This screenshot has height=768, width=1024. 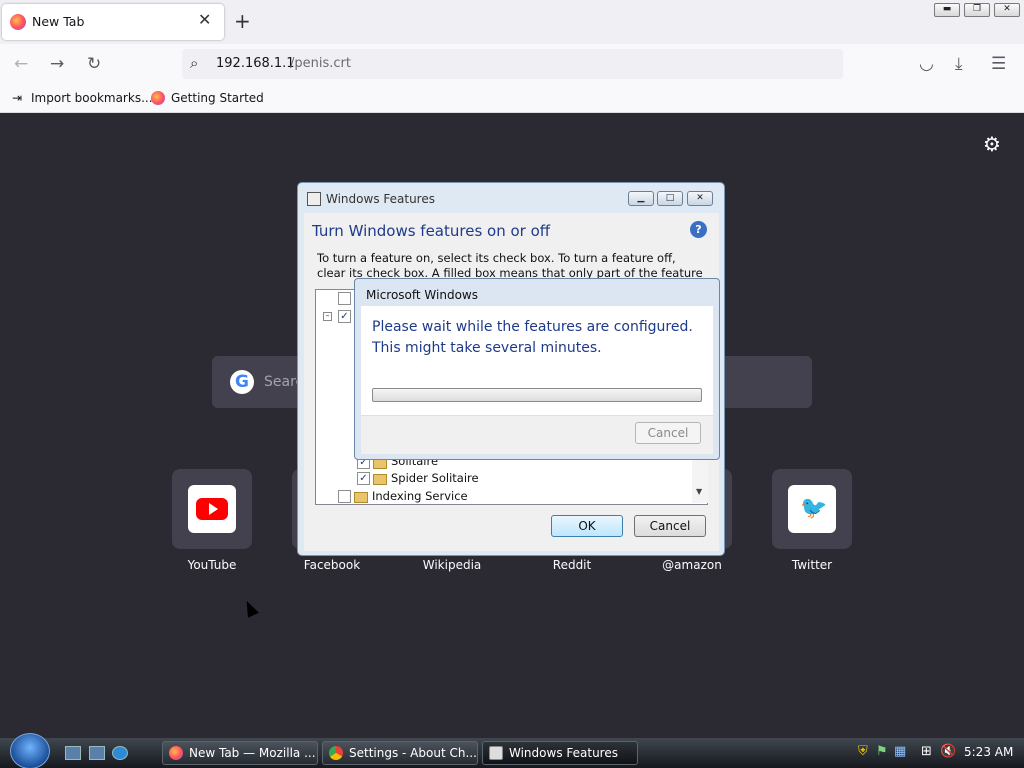 I want to click on new-tab-button: +, so click(x=242, y=21).